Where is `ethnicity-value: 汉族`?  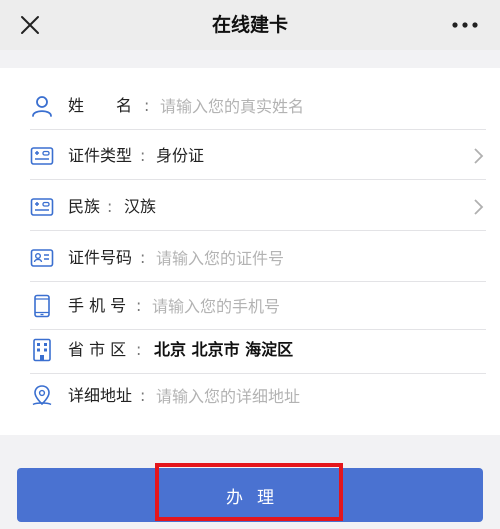 ethnicity-value: 汉族 is located at coordinates (140, 206).